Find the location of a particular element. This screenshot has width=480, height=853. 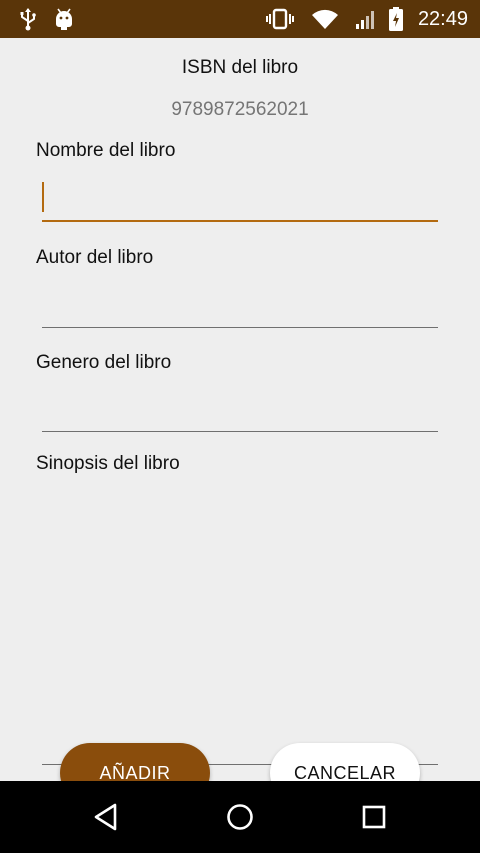

text-cursor is located at coordinates (43, 197).